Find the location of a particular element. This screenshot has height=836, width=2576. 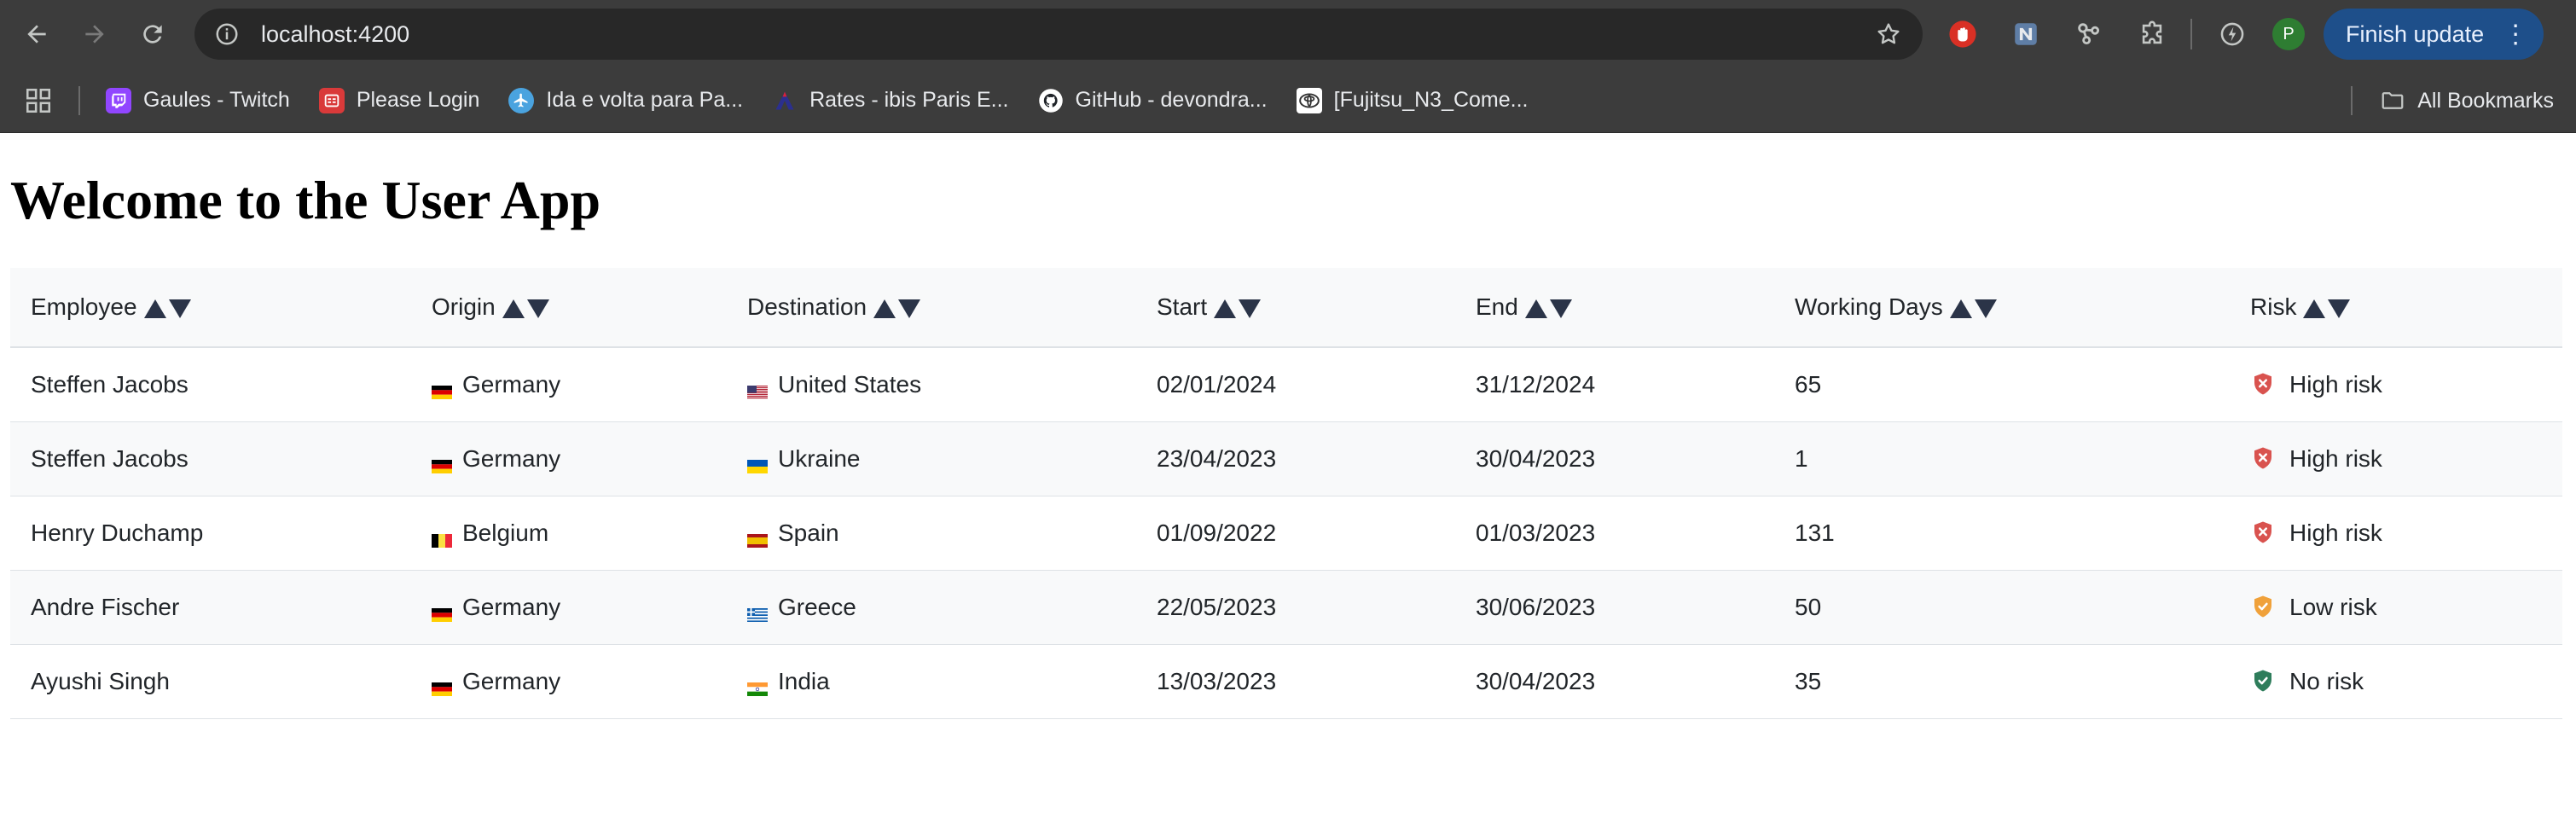

cell-working-days: 1 is located at coordinates (2002, 459).